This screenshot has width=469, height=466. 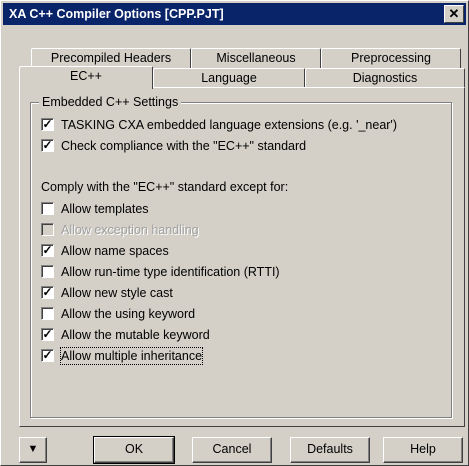 I want to click on window-title: XA C++ Compiler Options [CPP.PJT], so click(x=116, y=14).